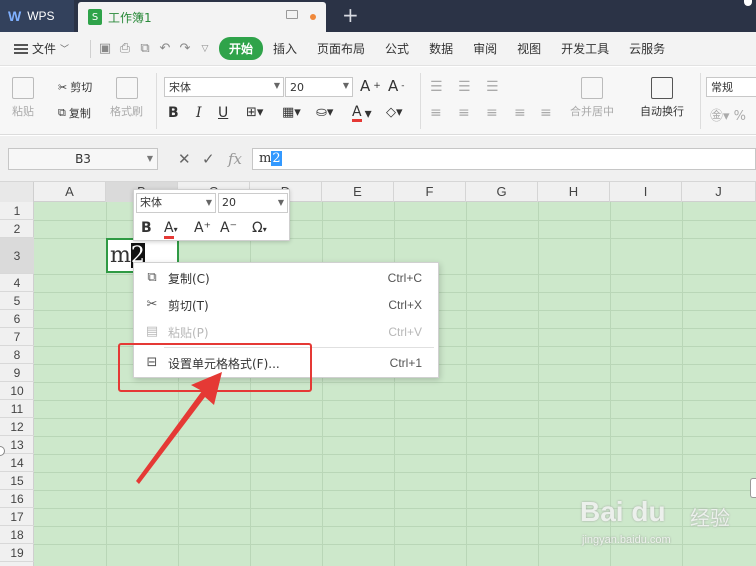 The height and width of the screenshot is (566, 756). Describe the element at coordinates (17, 535) in the screenshot. I see `row-header: 18` at that location.